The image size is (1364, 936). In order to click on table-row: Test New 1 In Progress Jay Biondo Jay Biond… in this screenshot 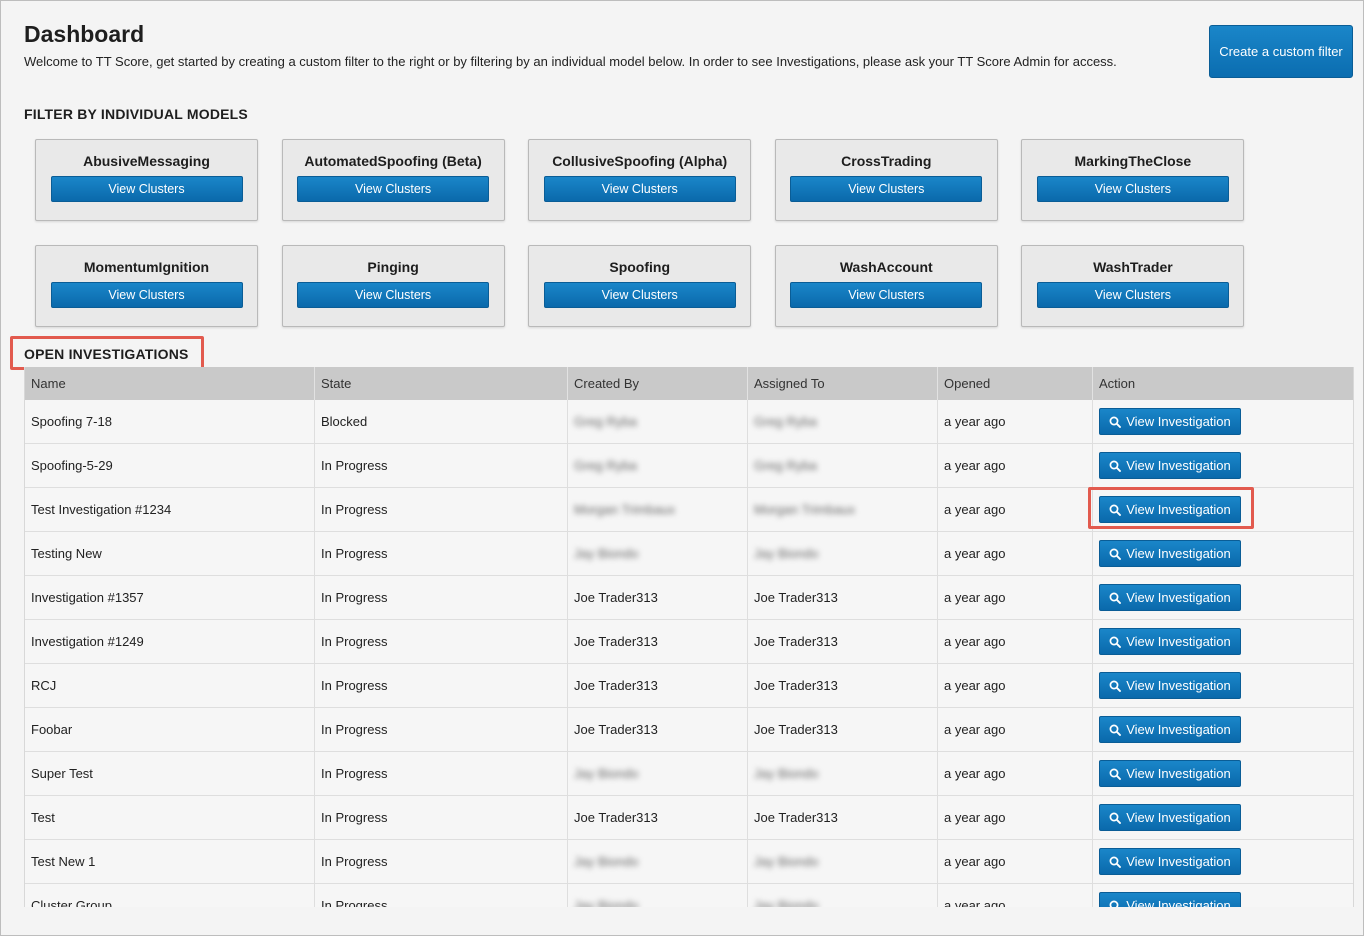, I will do `click(689, 862)`.